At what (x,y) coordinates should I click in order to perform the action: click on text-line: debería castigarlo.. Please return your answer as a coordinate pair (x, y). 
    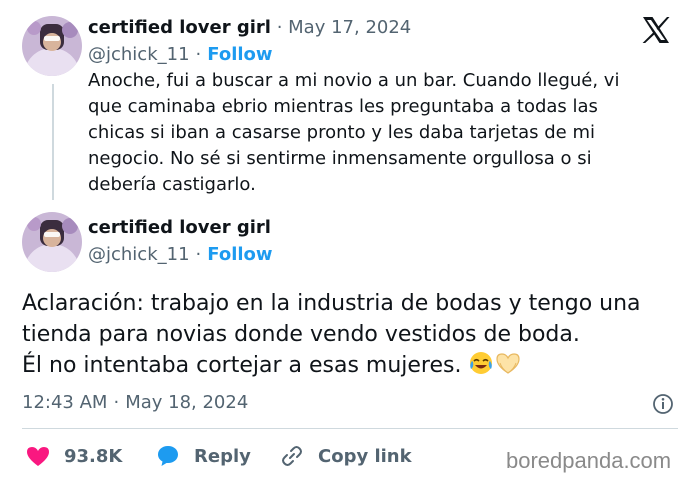
    Looking at the image, I should click on (172, 184).